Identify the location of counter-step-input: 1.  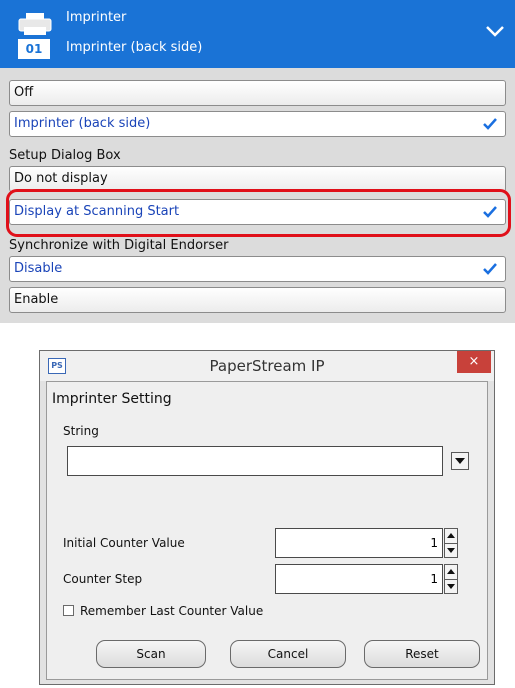
(359, 579).